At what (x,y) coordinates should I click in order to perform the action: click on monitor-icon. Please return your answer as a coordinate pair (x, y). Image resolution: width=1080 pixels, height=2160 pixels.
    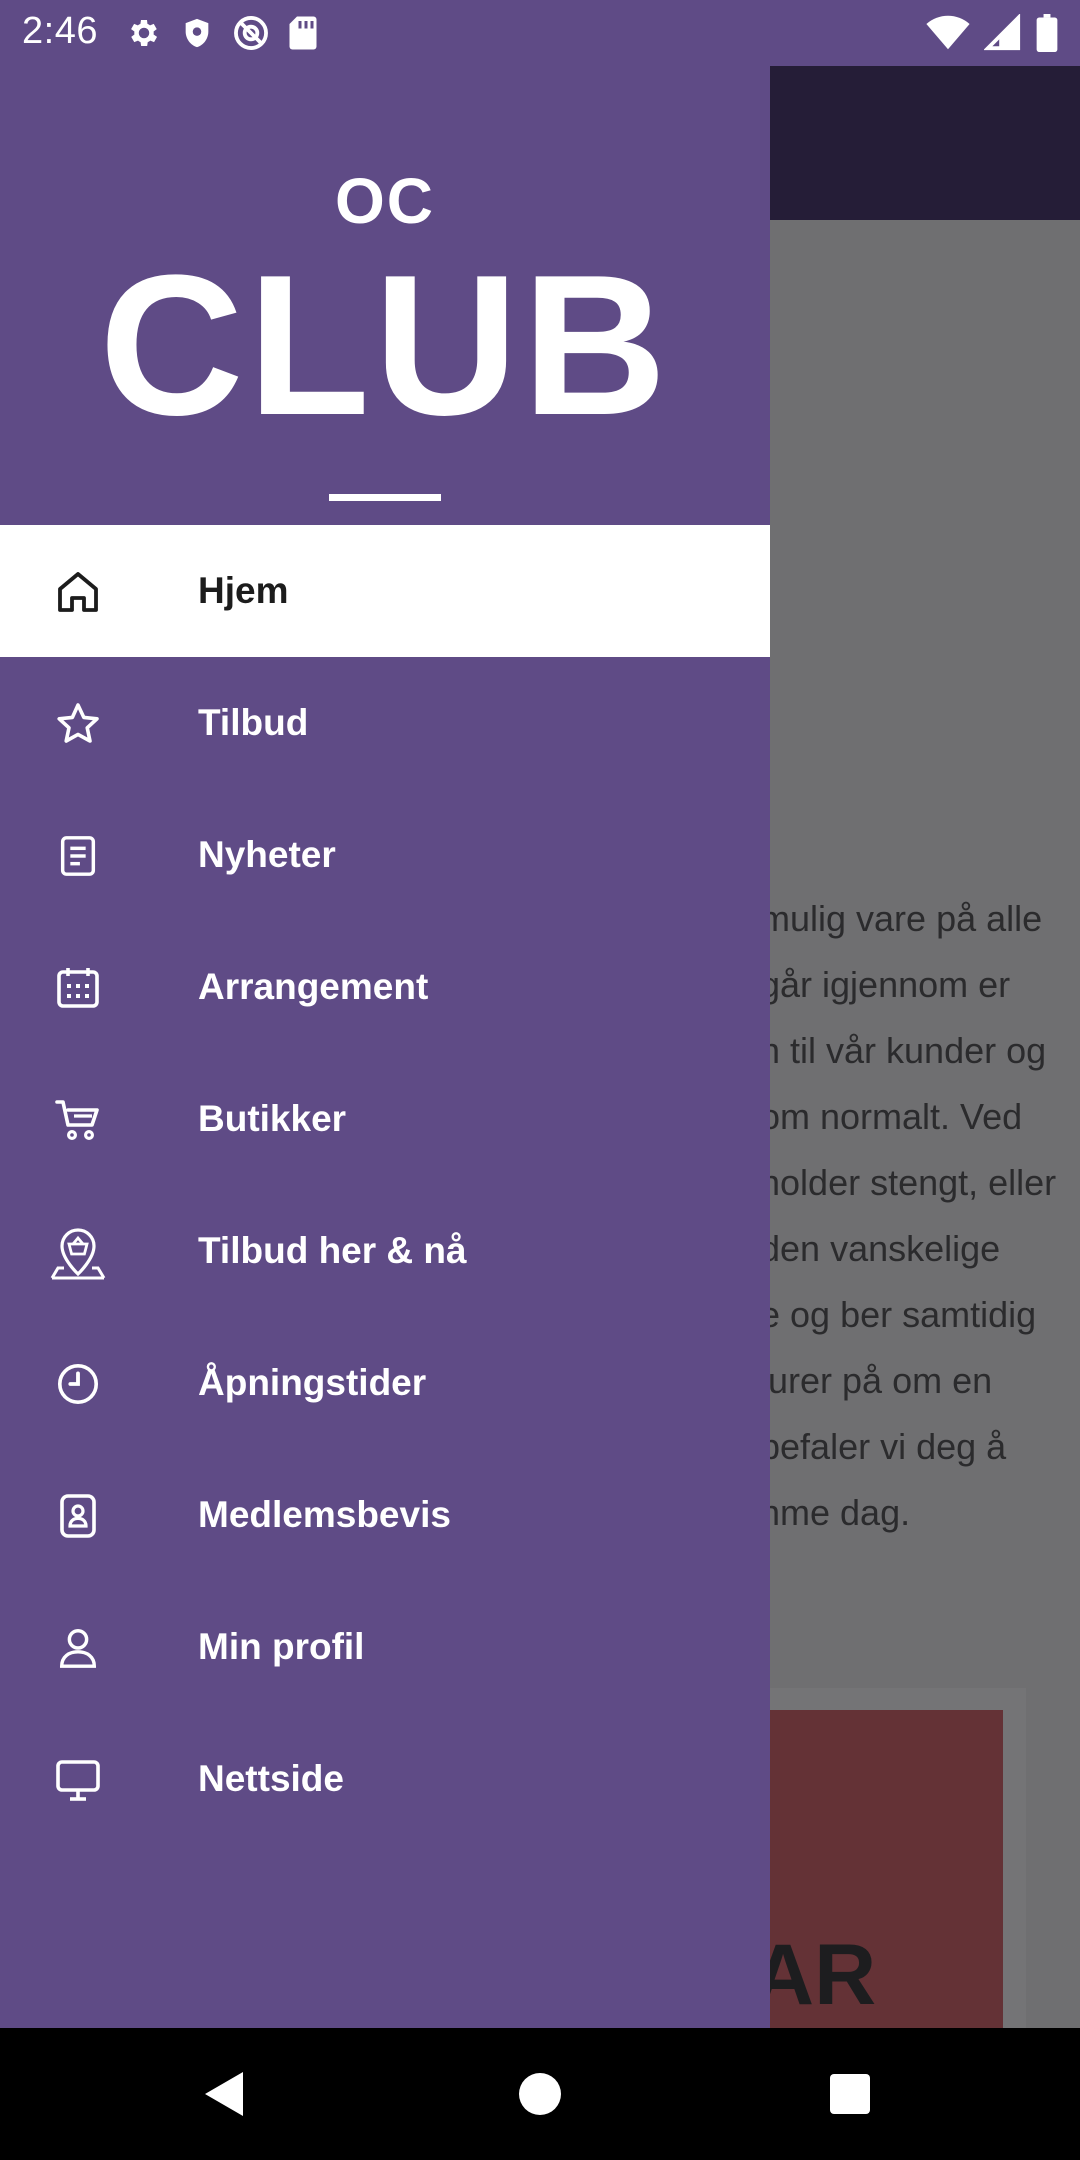
    Looking at the image, I should click on (78, 1780).